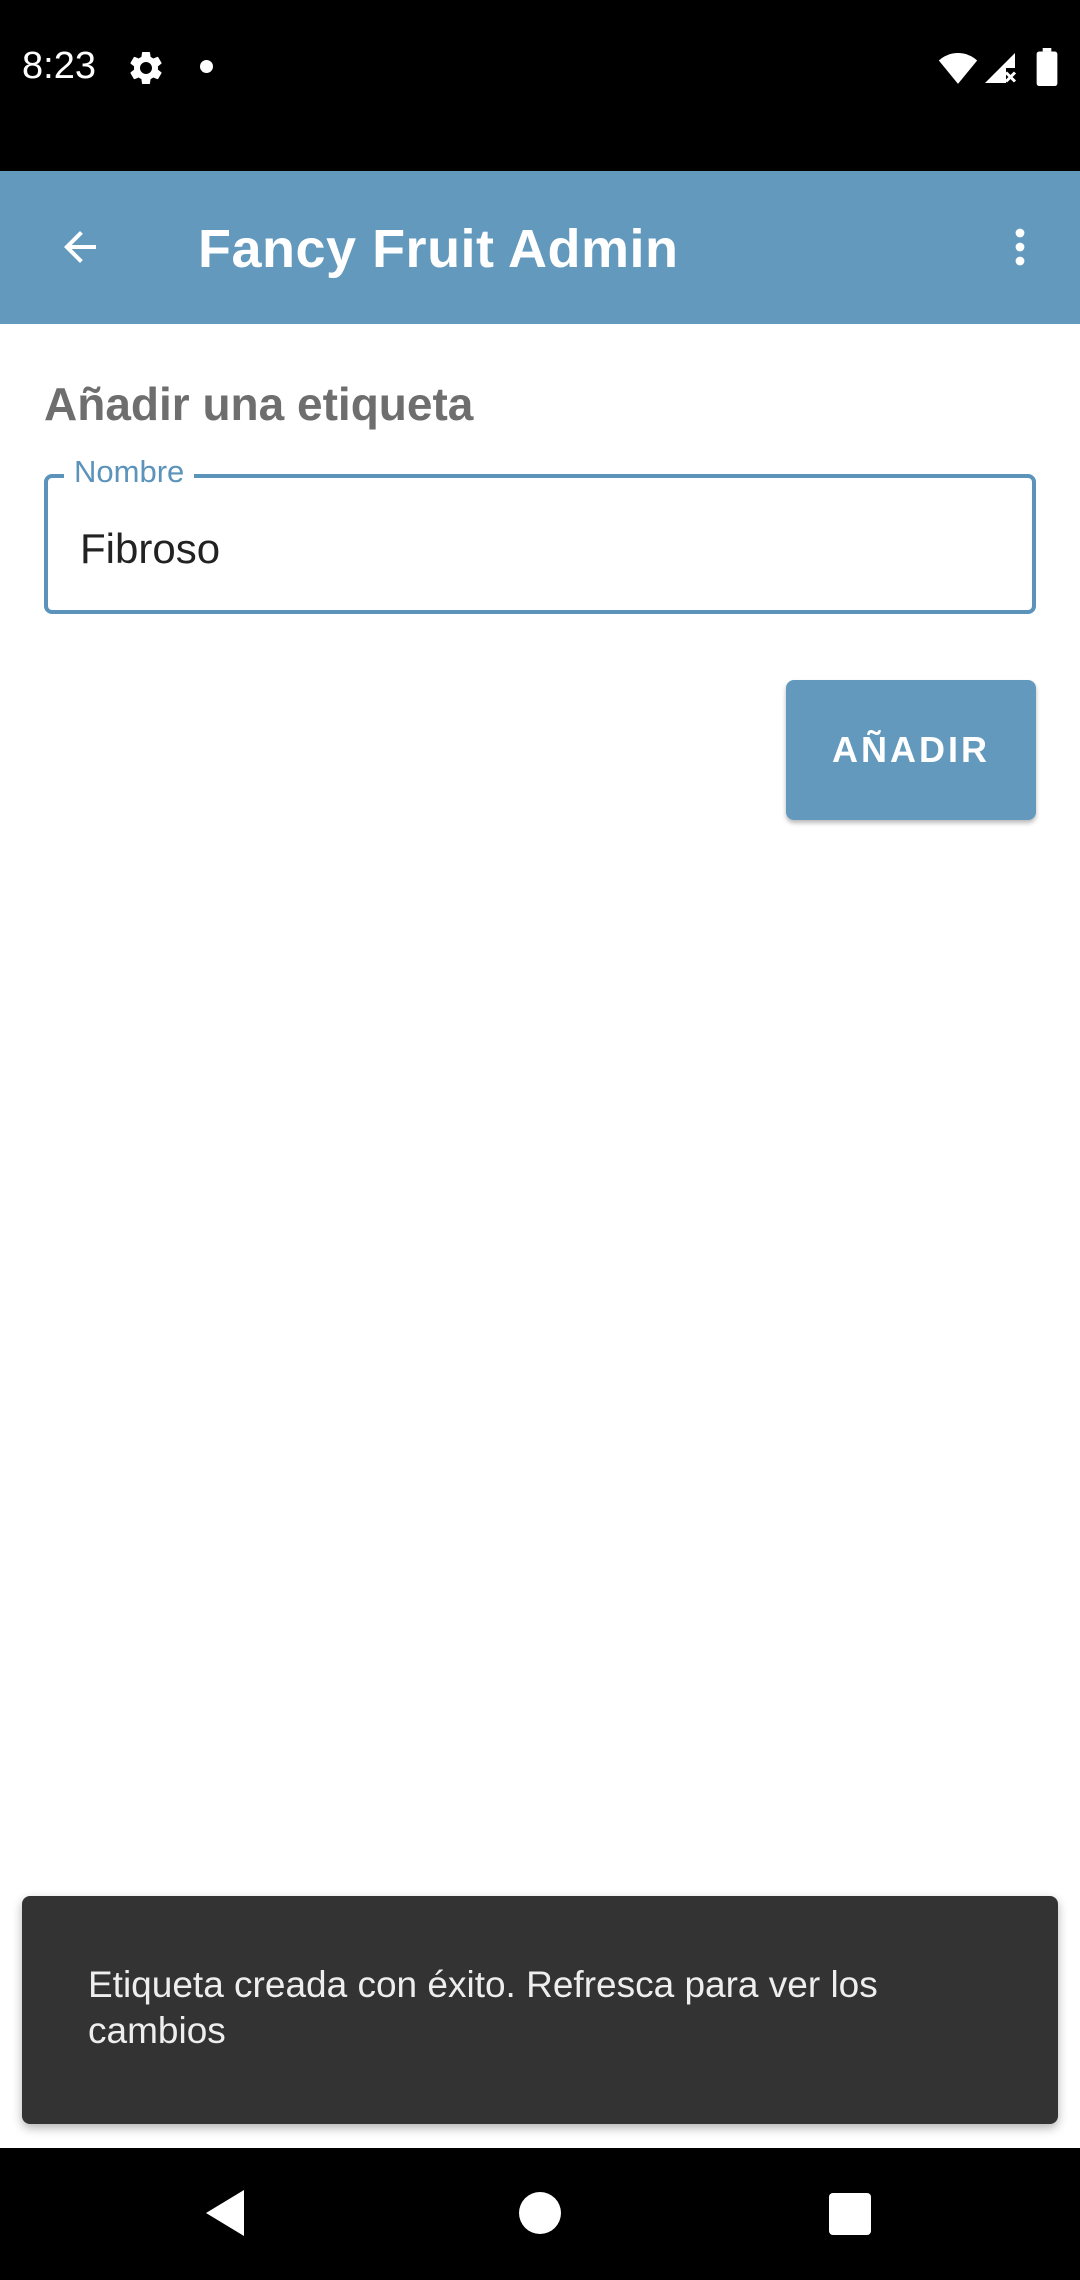 The image size is (1080, 2280). Describe the element at coordinates (150, 549) in the screenshot. I see `name-field-value: Fibroso` at that location.